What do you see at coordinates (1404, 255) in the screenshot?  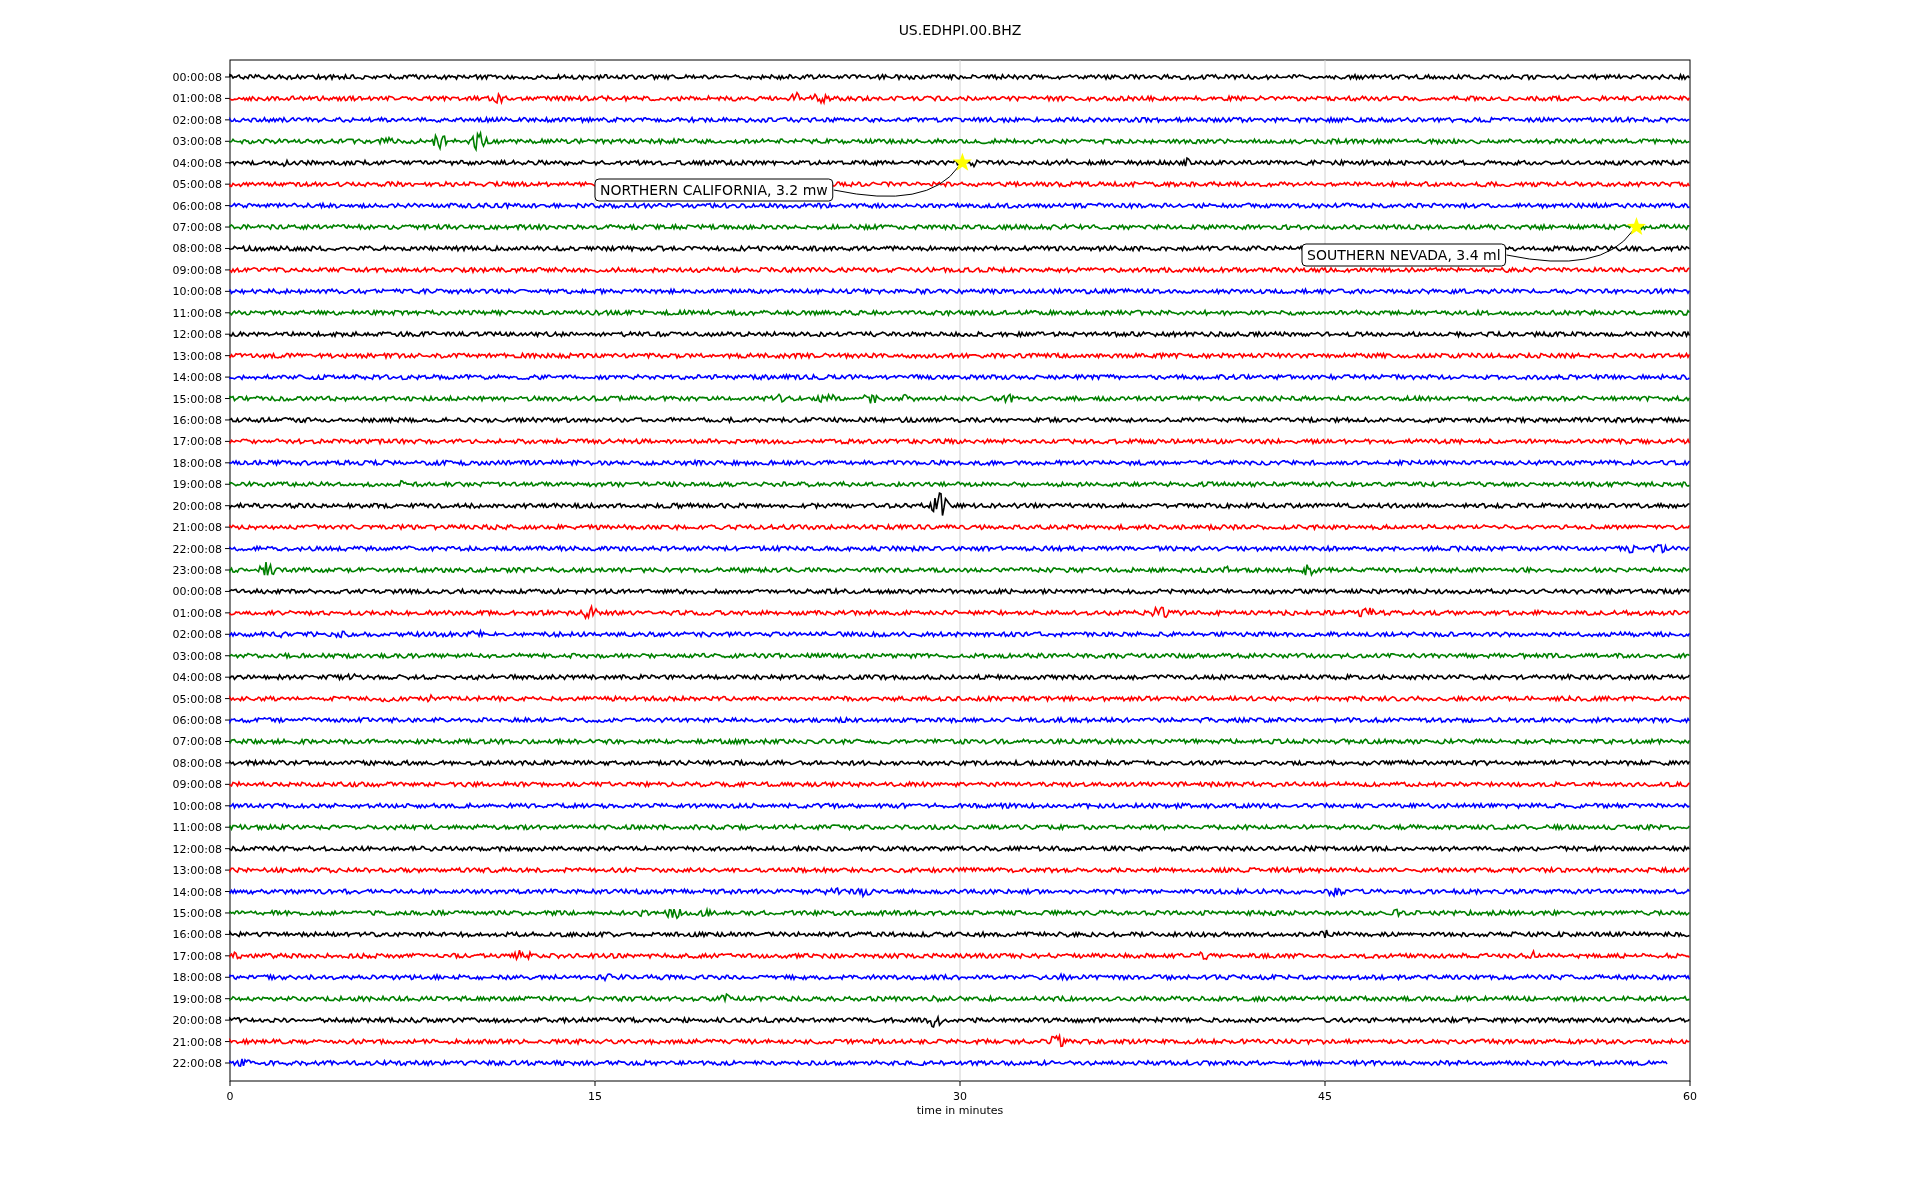 I see `event-label: SOUTHERN NEVADA, 3.4 ml` at bounding box center [1404, 255].